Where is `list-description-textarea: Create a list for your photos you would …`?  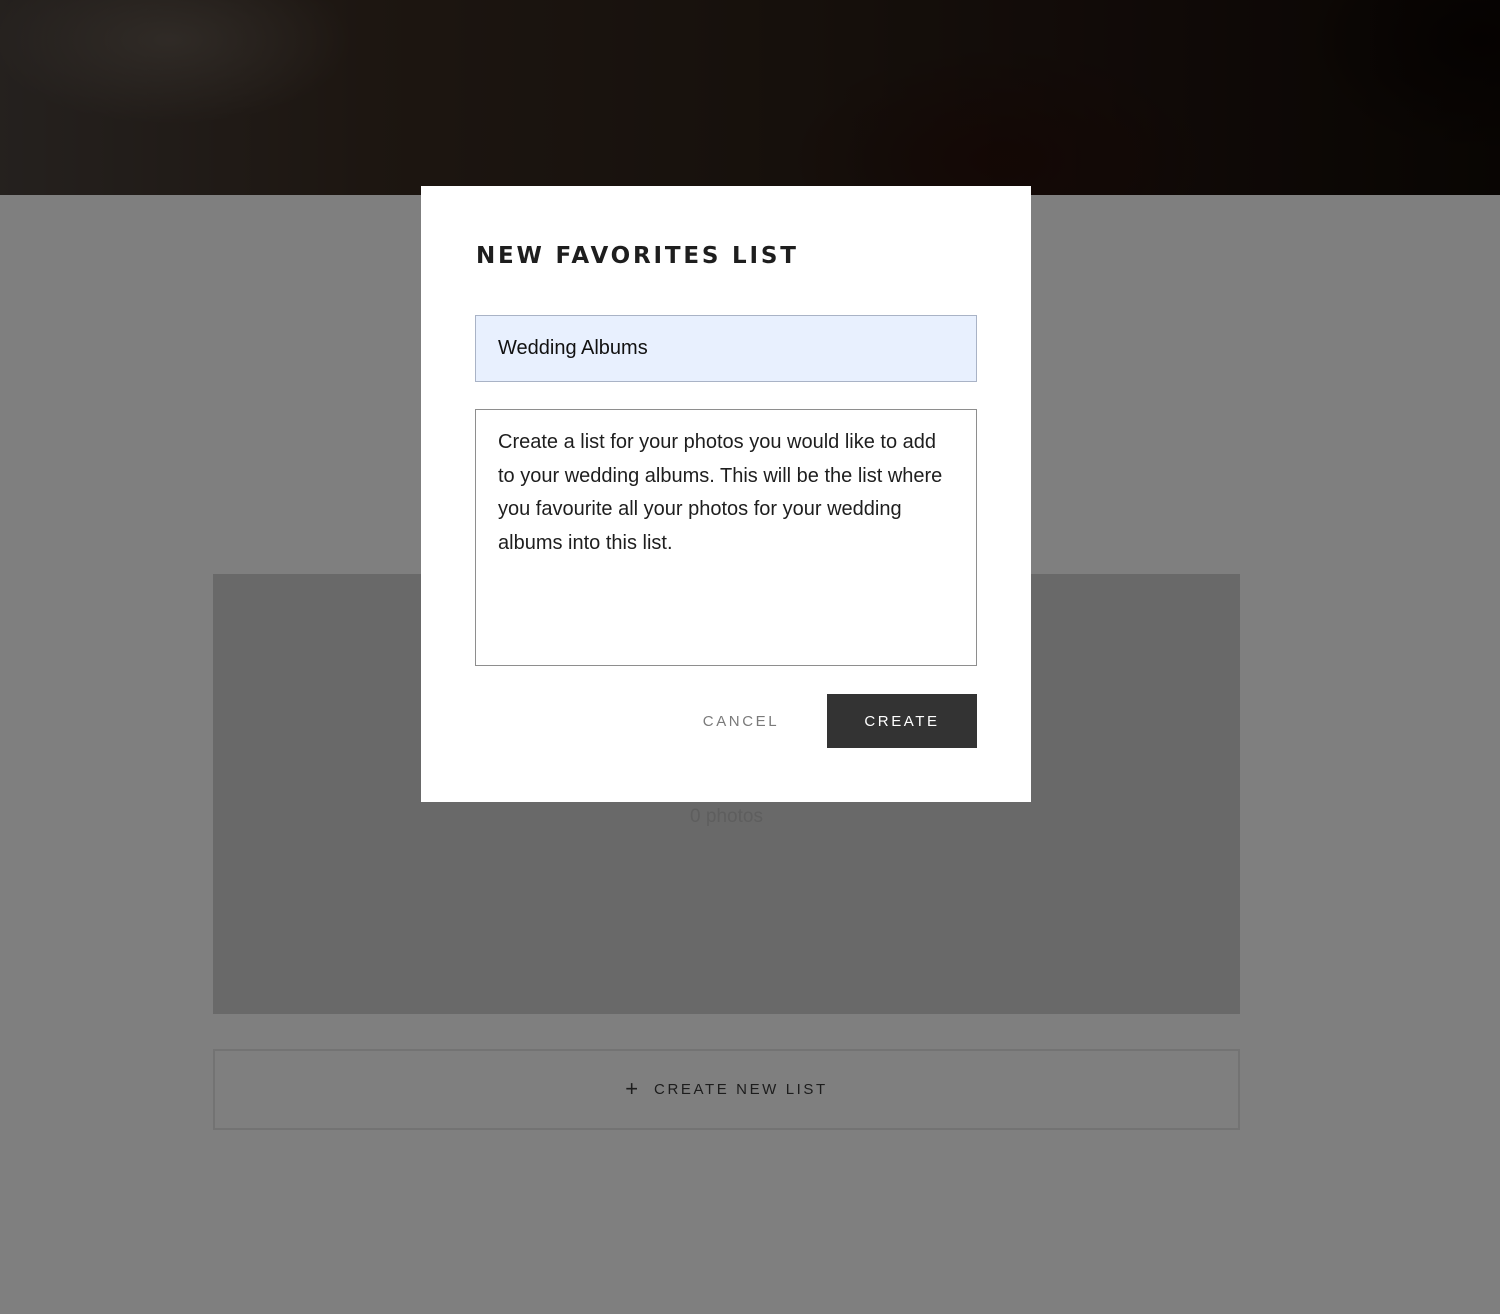 list-description-textarea: Create a list for your photos you would … is located at coordinates (726, 537).